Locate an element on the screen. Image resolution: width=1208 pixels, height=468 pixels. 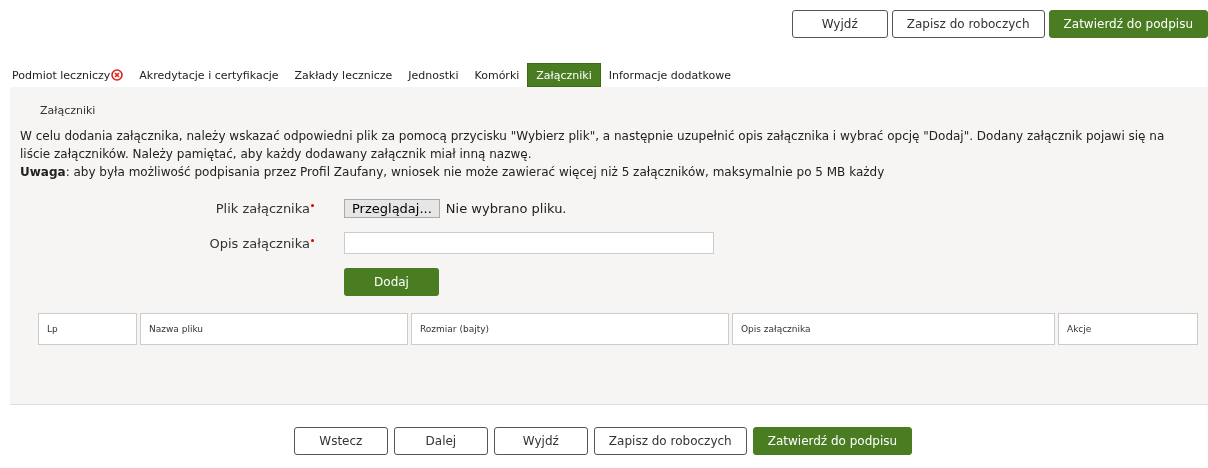
instruction-text: Uwaga: aby była możliwość podpisania przez Profil Zaufany, wniosek nie może zawierać więcej niż 5 załączników, maksymalnie po 5 MB każdy is located at coordinates (453, 172).